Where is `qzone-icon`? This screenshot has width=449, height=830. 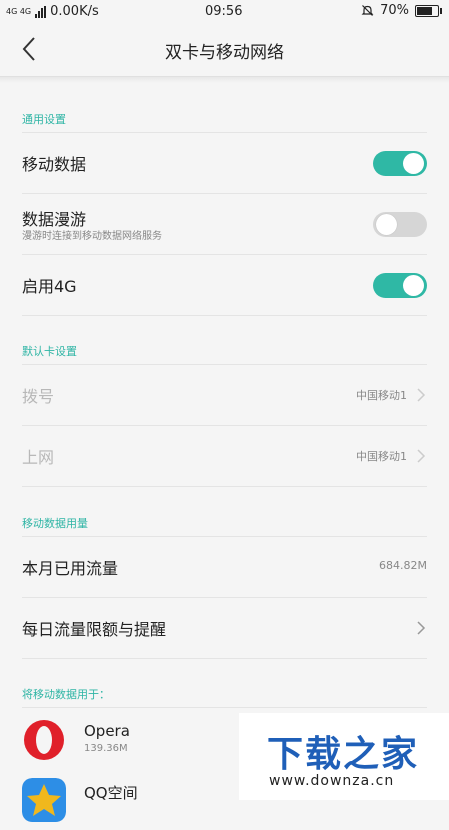
qzone-icon is located at coordinates (44, 800).